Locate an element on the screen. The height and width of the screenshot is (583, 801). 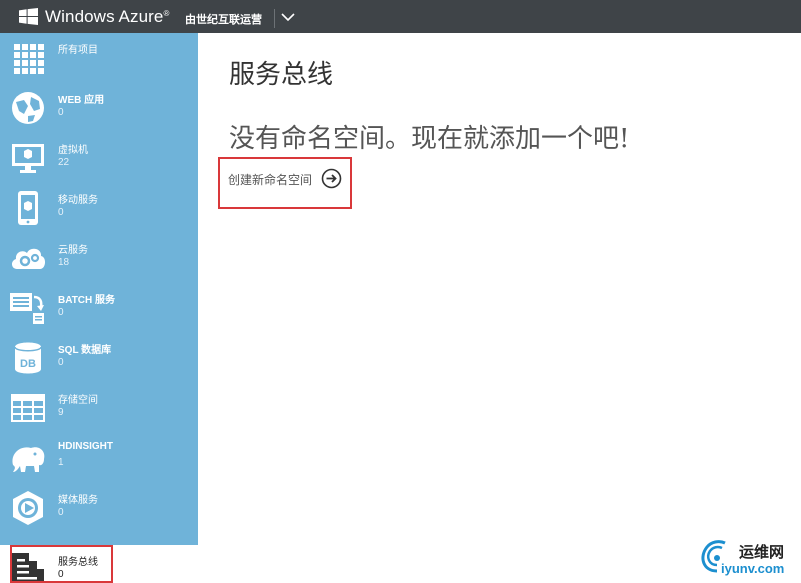
globe-icon is located at coordinates (28, 108).